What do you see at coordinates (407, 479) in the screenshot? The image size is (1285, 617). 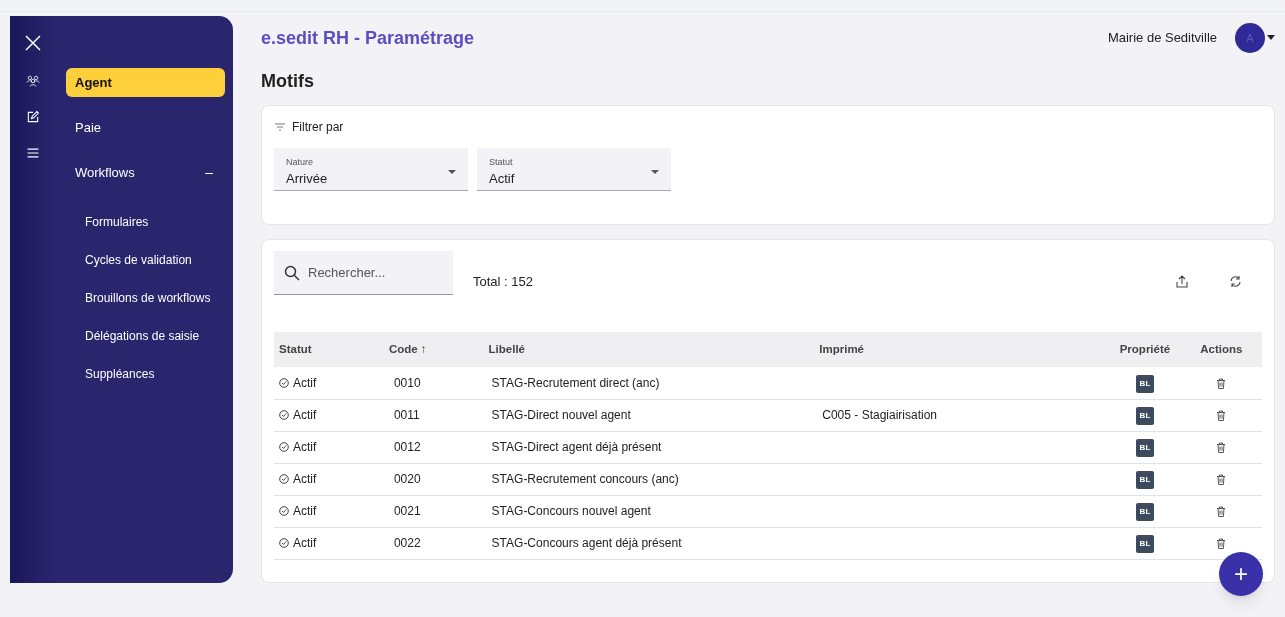 I see `code-cell: 0020` at bounding box center [407, 479].